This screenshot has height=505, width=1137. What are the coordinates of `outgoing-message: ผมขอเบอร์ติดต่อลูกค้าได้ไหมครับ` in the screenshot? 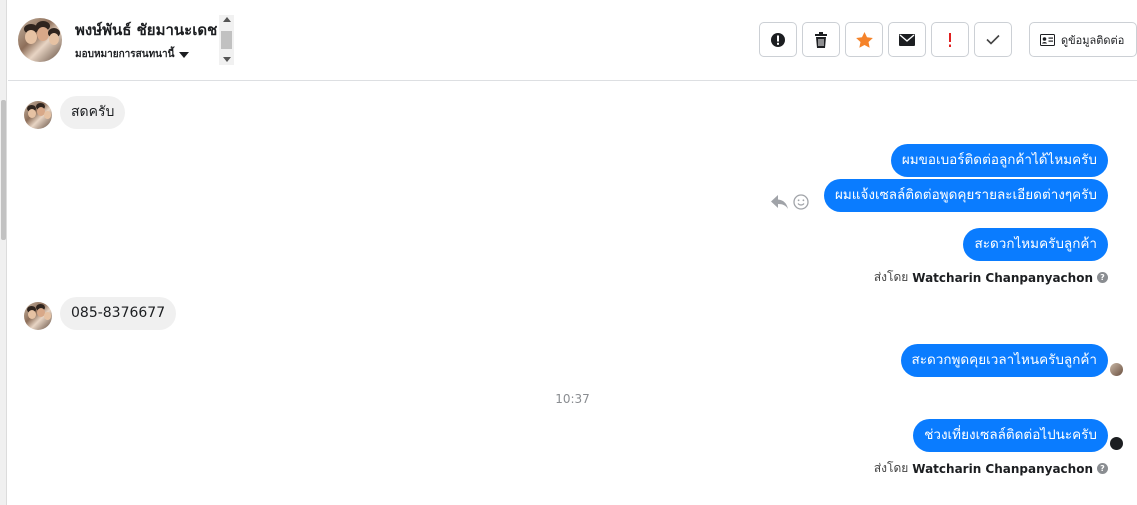 It's located at (999, 160).